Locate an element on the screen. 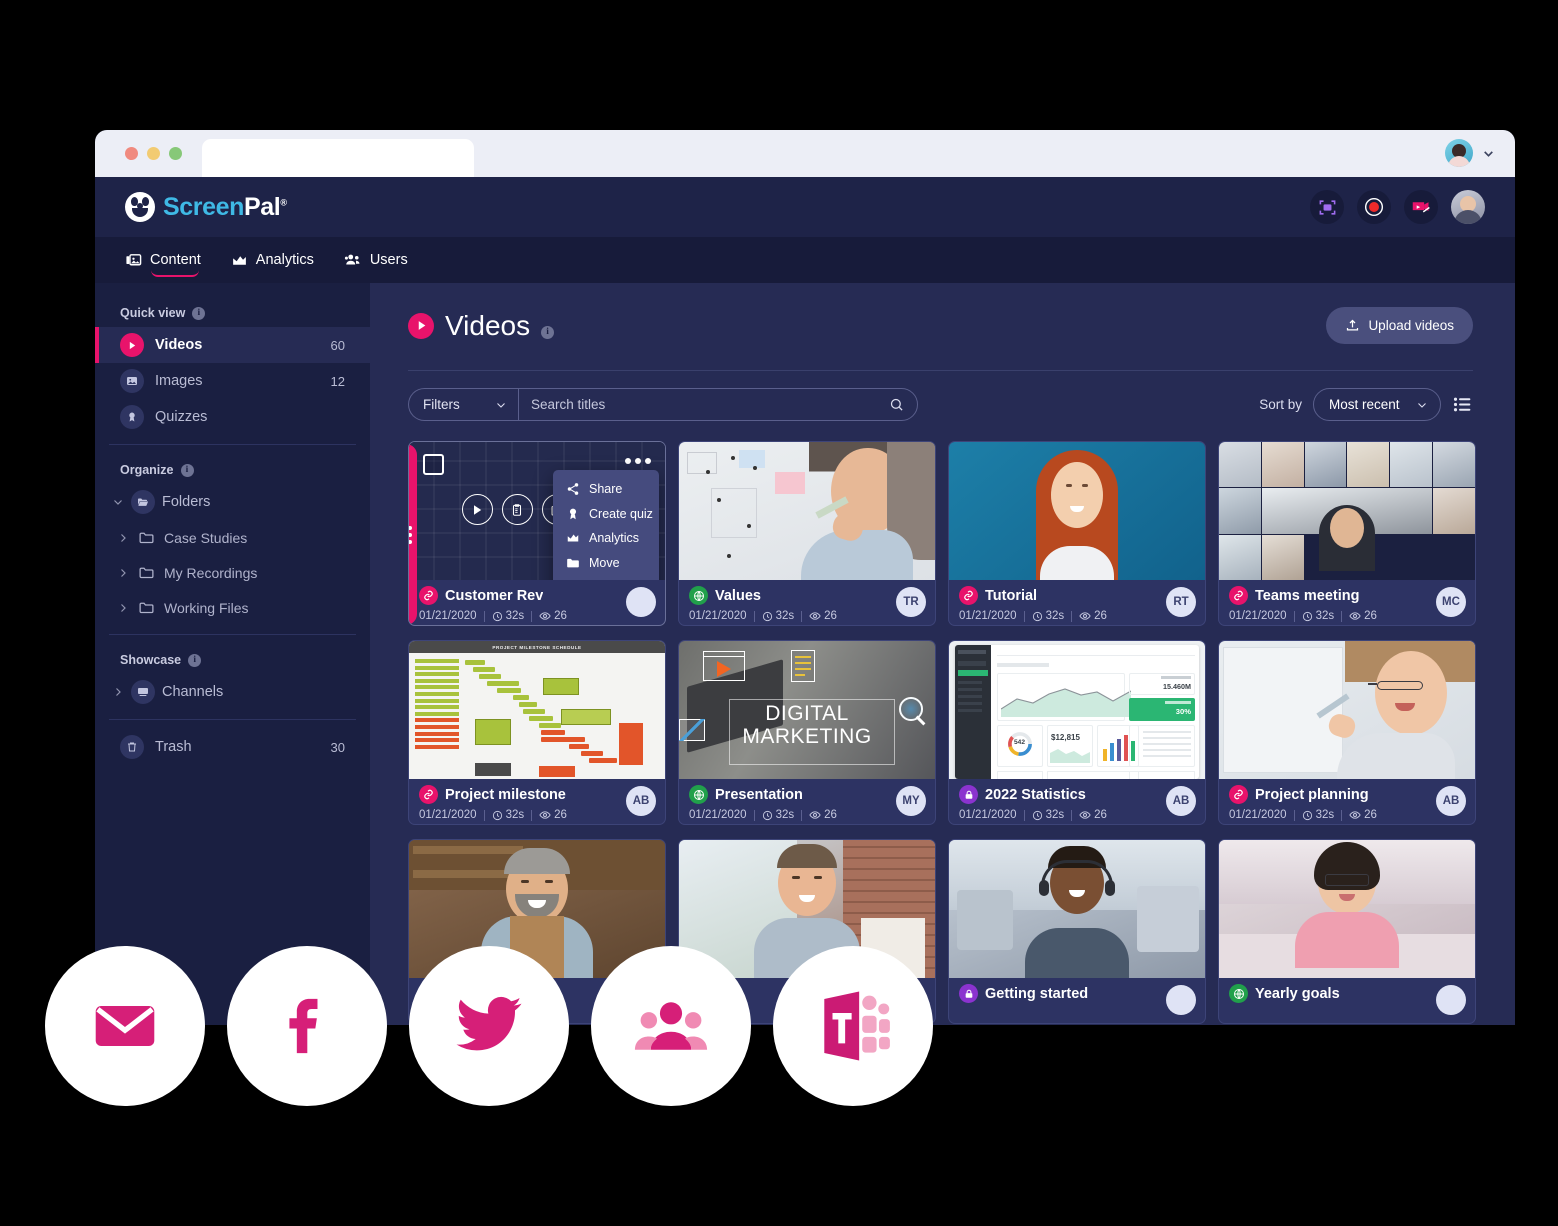 The height and width of the screenshot is (1226, 1558). video-thumbnail: 15.460M 30% 542 $12,815 is located at coordinates (1077, 710).